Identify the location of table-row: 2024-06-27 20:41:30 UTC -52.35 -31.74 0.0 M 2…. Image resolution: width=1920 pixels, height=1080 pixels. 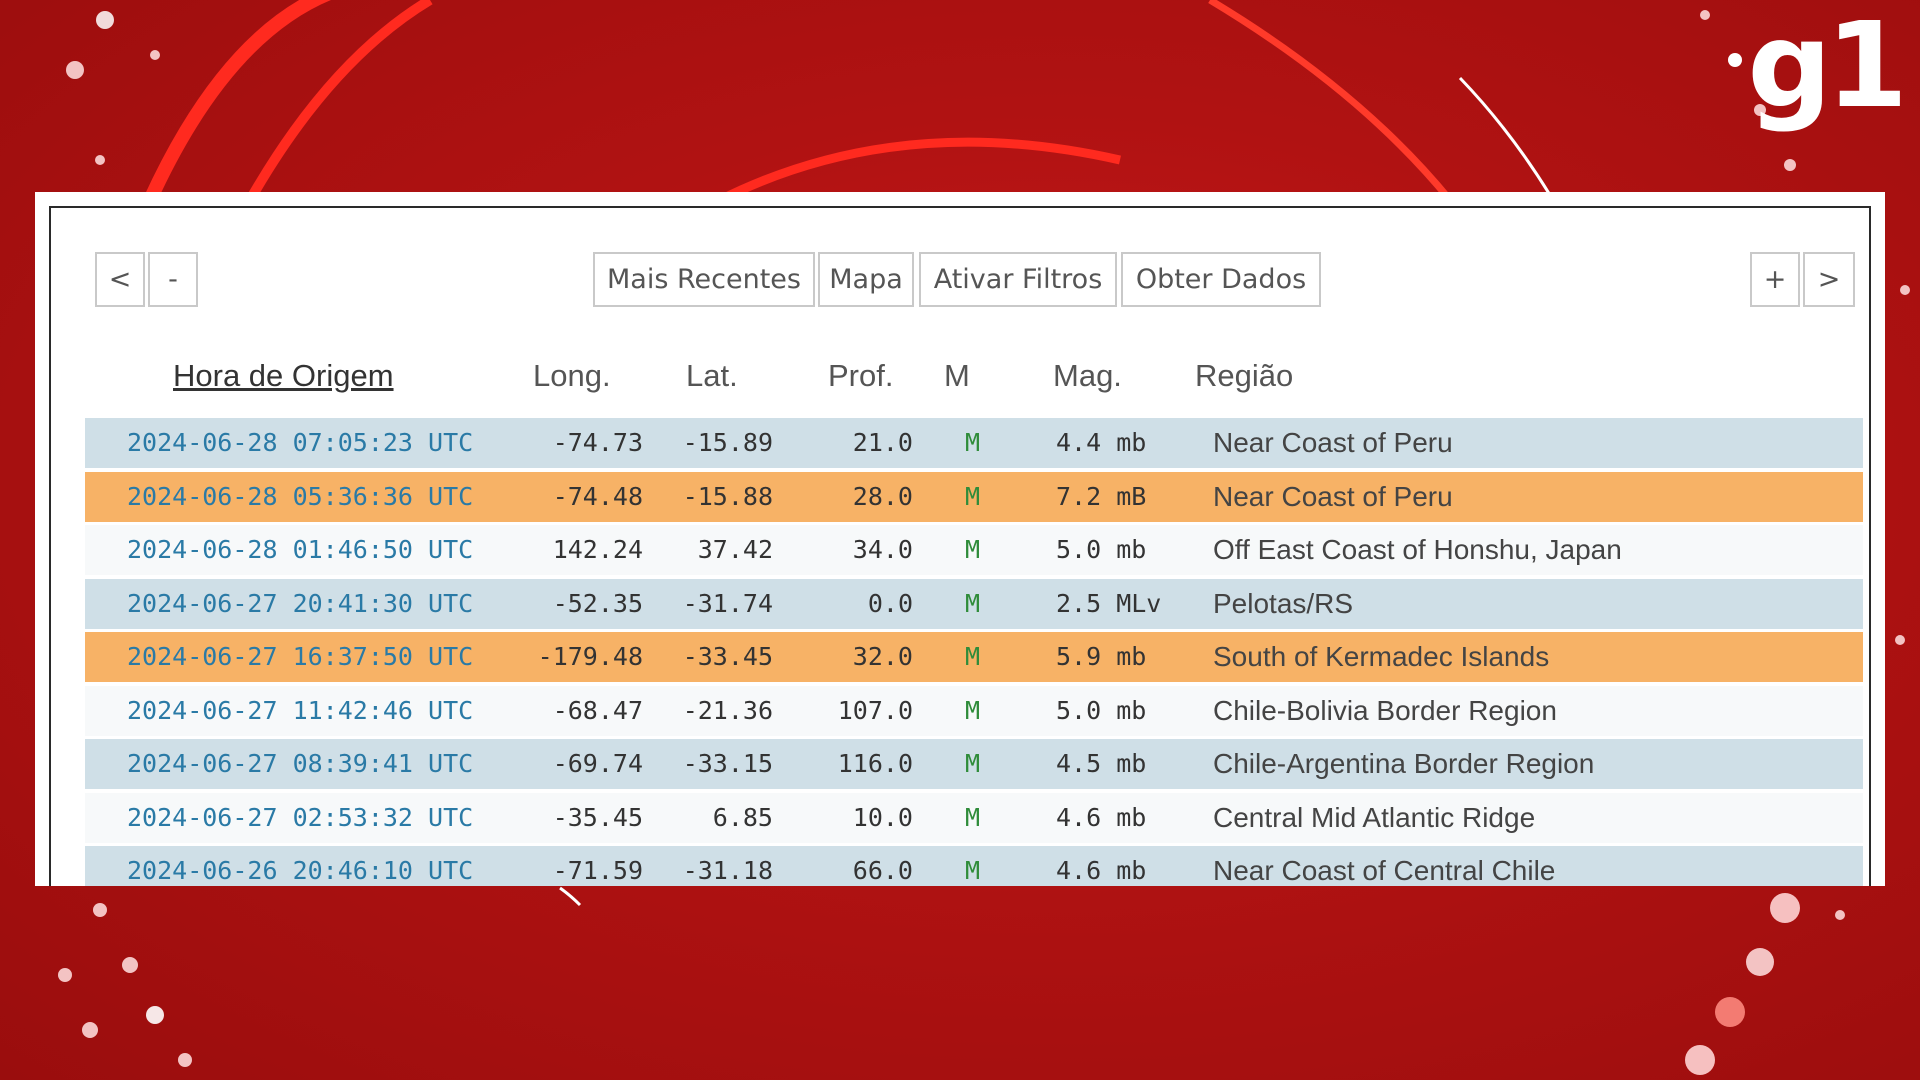
(974, 603).